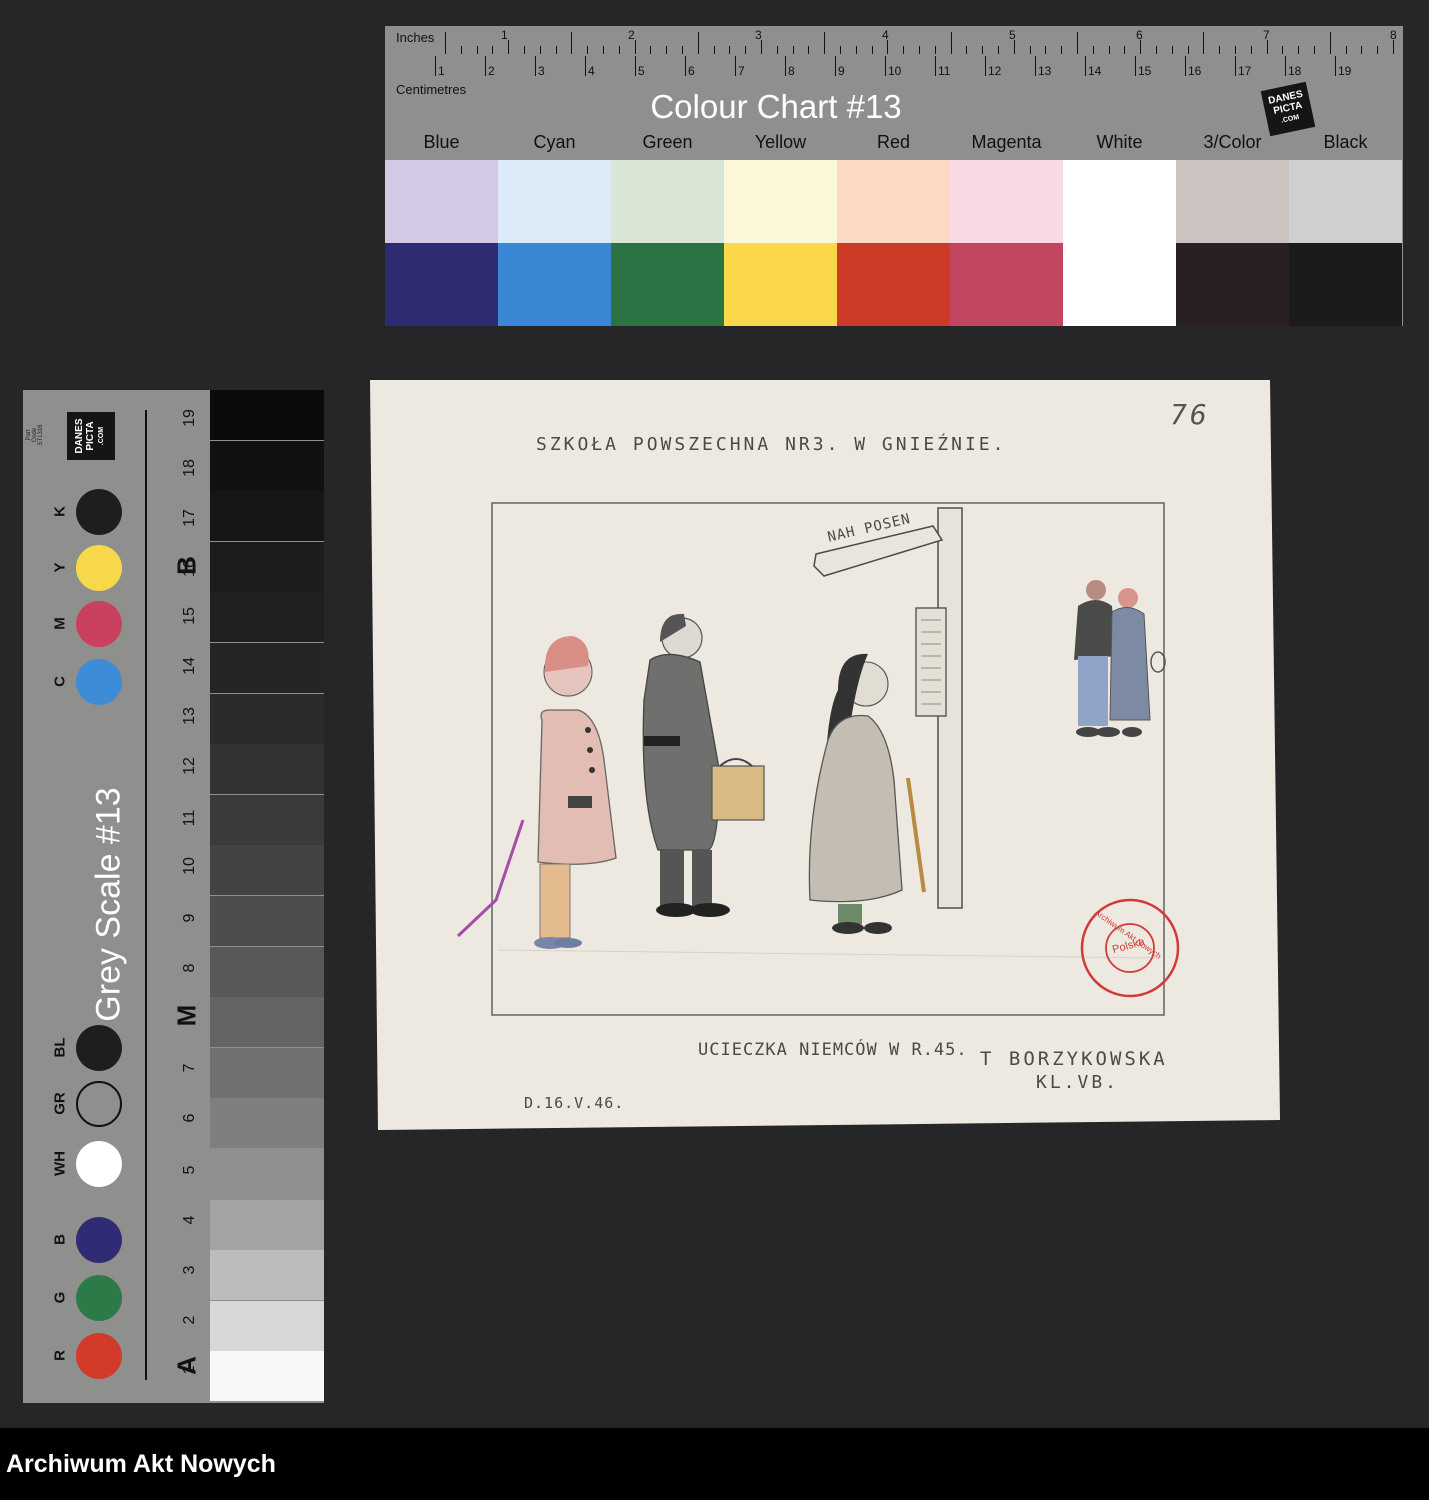 The image size is (1429, 1500). Describe the element at coordinates (771, 444) in the screenshot. I see `school-heading: SZKOŁA POWSZECHNA NR3. W GNIEŹNIE.` at that location.